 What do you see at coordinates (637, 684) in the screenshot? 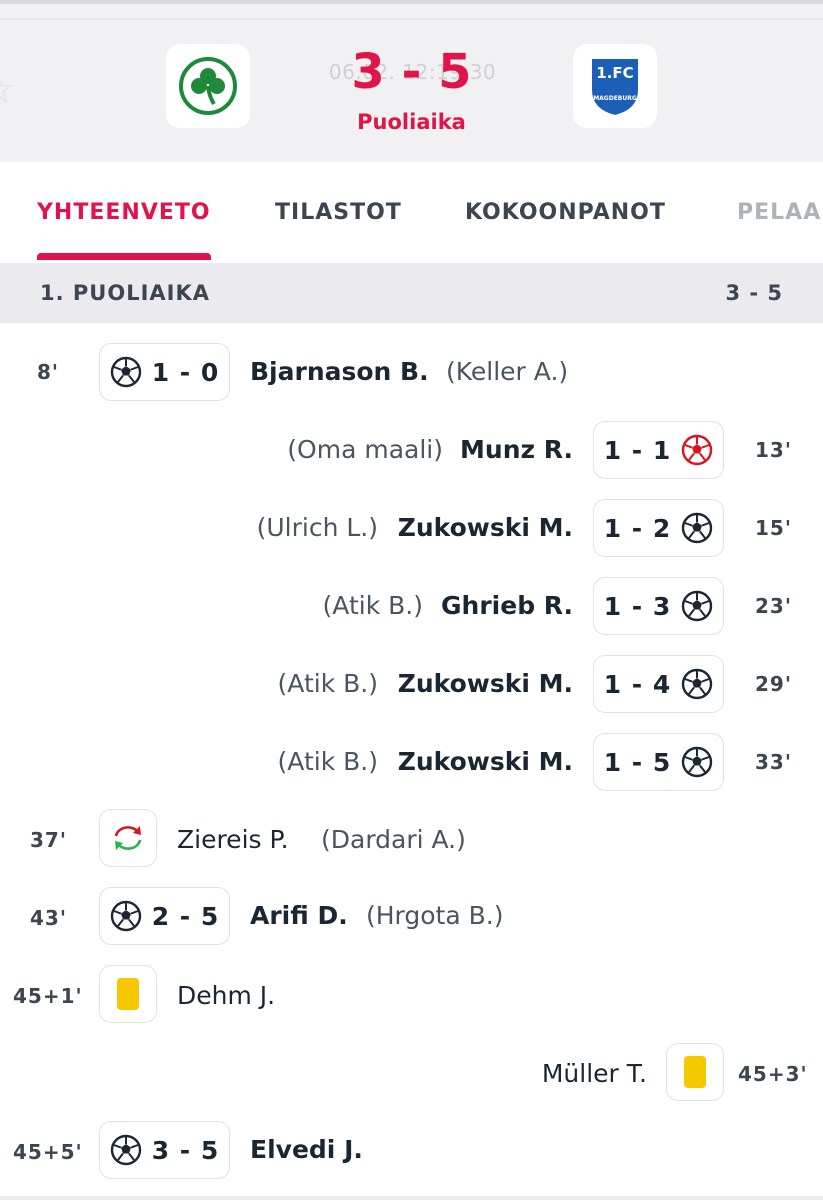
I see `event-score: 1 - 4` at bounding box center [637, 684].